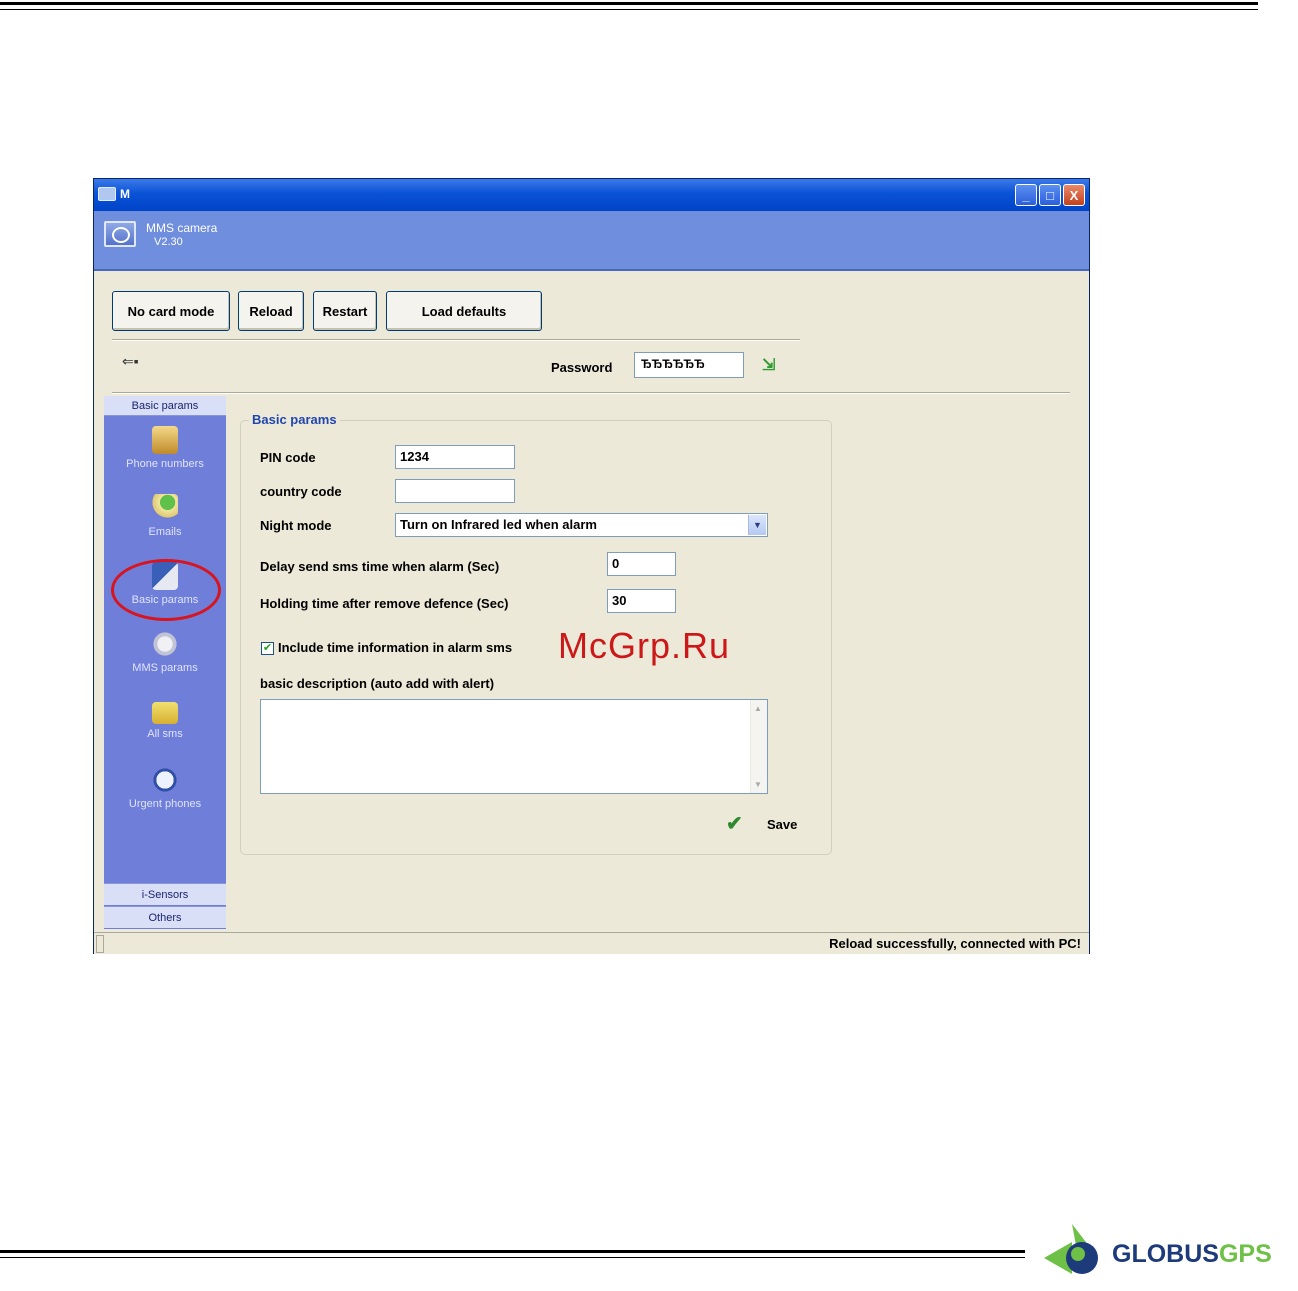 This screenshot has height=1291, width=1298. Describe the element at coordinates (641, 601) in the screenshot. I see `holding-time-input: 30` at that location.